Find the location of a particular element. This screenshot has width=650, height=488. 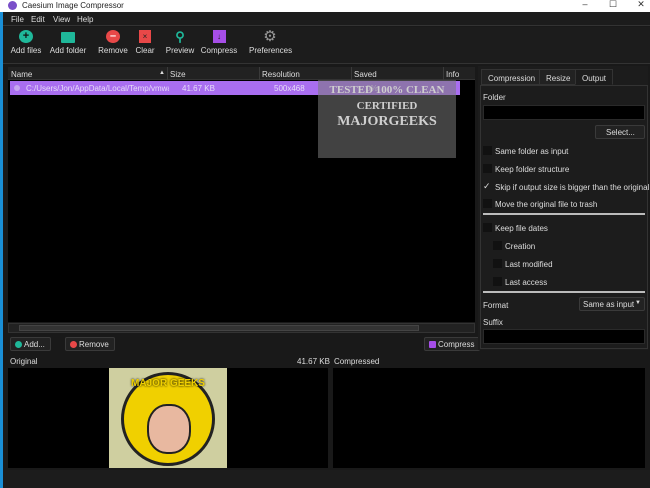

last-modified-checkbox is located at coordinates (497, 263).